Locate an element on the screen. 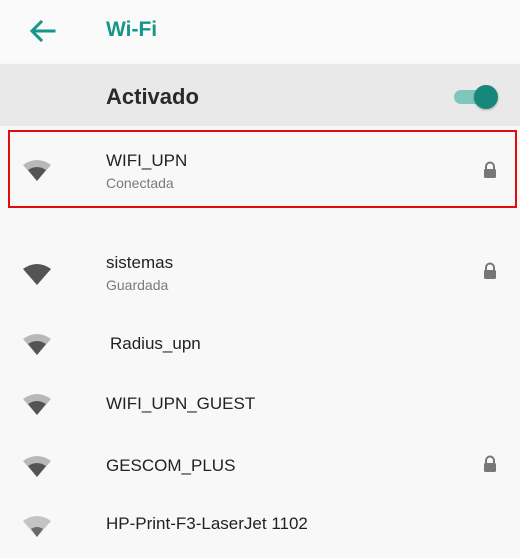 The width and height of the screenshot is (520, 558). app-bar: Wi-Fi is located at coordinates (260, 31).